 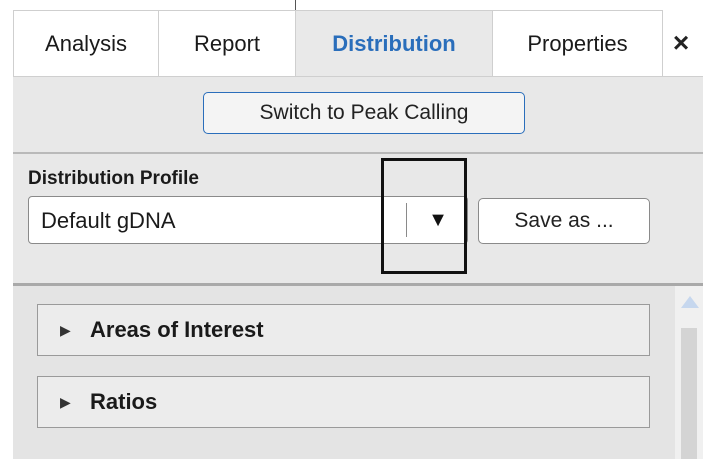 I want to click on section-label: Areas of Interest, so click(x=177, y=329).